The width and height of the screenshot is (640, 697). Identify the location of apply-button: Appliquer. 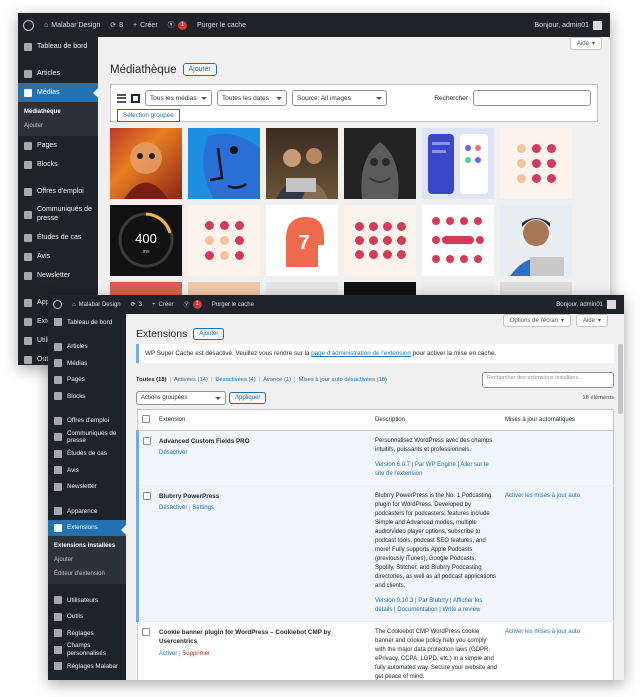
(248, 398).